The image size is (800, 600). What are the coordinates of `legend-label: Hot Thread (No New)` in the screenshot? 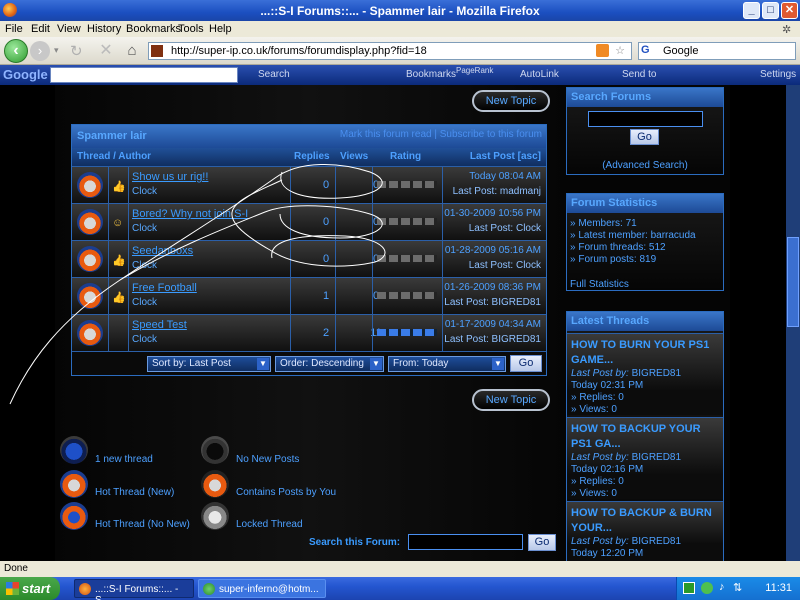 It's located at (142, 524).